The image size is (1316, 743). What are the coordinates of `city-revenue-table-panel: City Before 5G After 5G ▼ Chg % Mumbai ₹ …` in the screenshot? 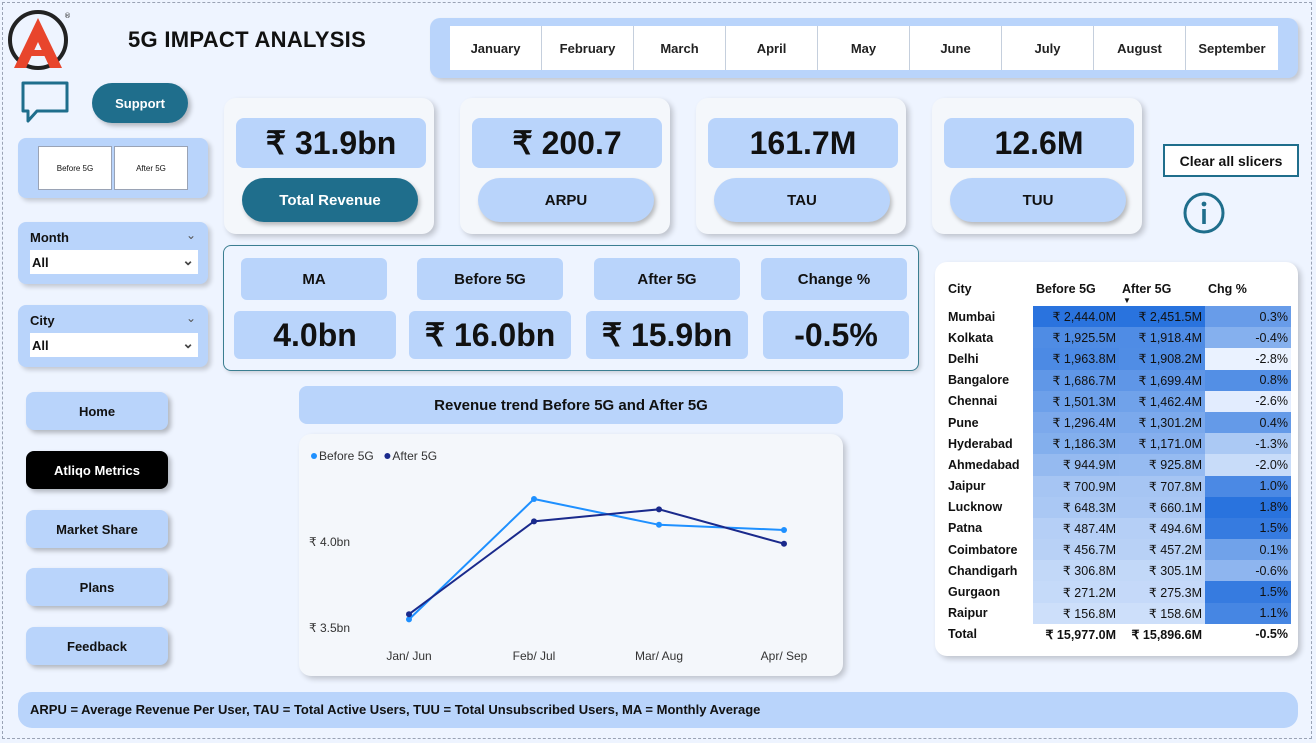 It's located at (1116, 459).